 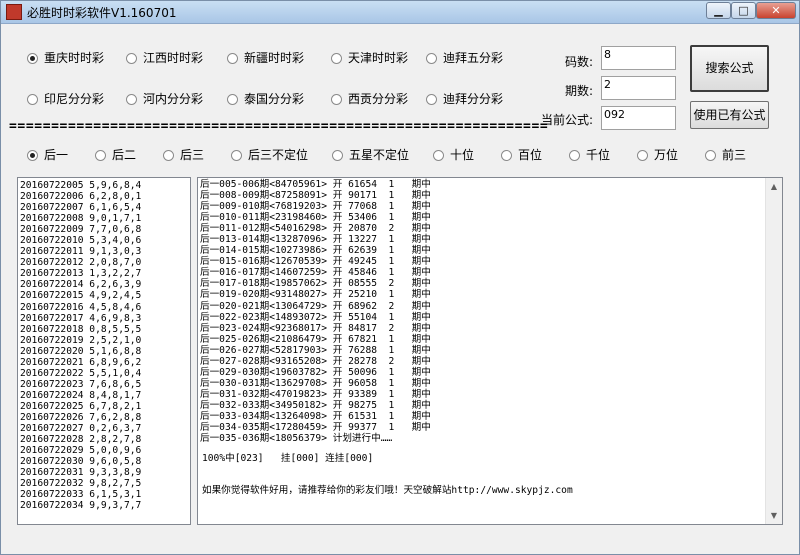 I want to click on result-row: 后一008-009期<87258091> 开 90171 1 期中, so click(x=315, y=196).